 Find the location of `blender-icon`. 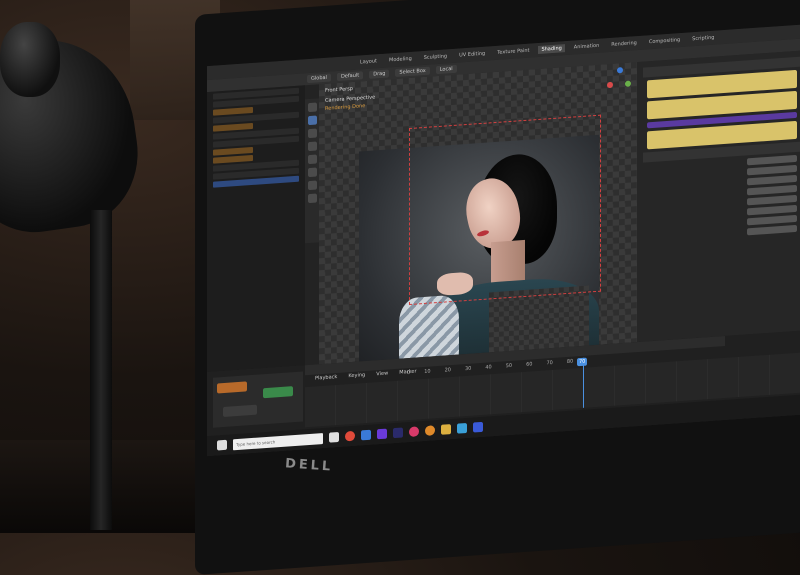

blender-icon is located at coordinates (430, 430).